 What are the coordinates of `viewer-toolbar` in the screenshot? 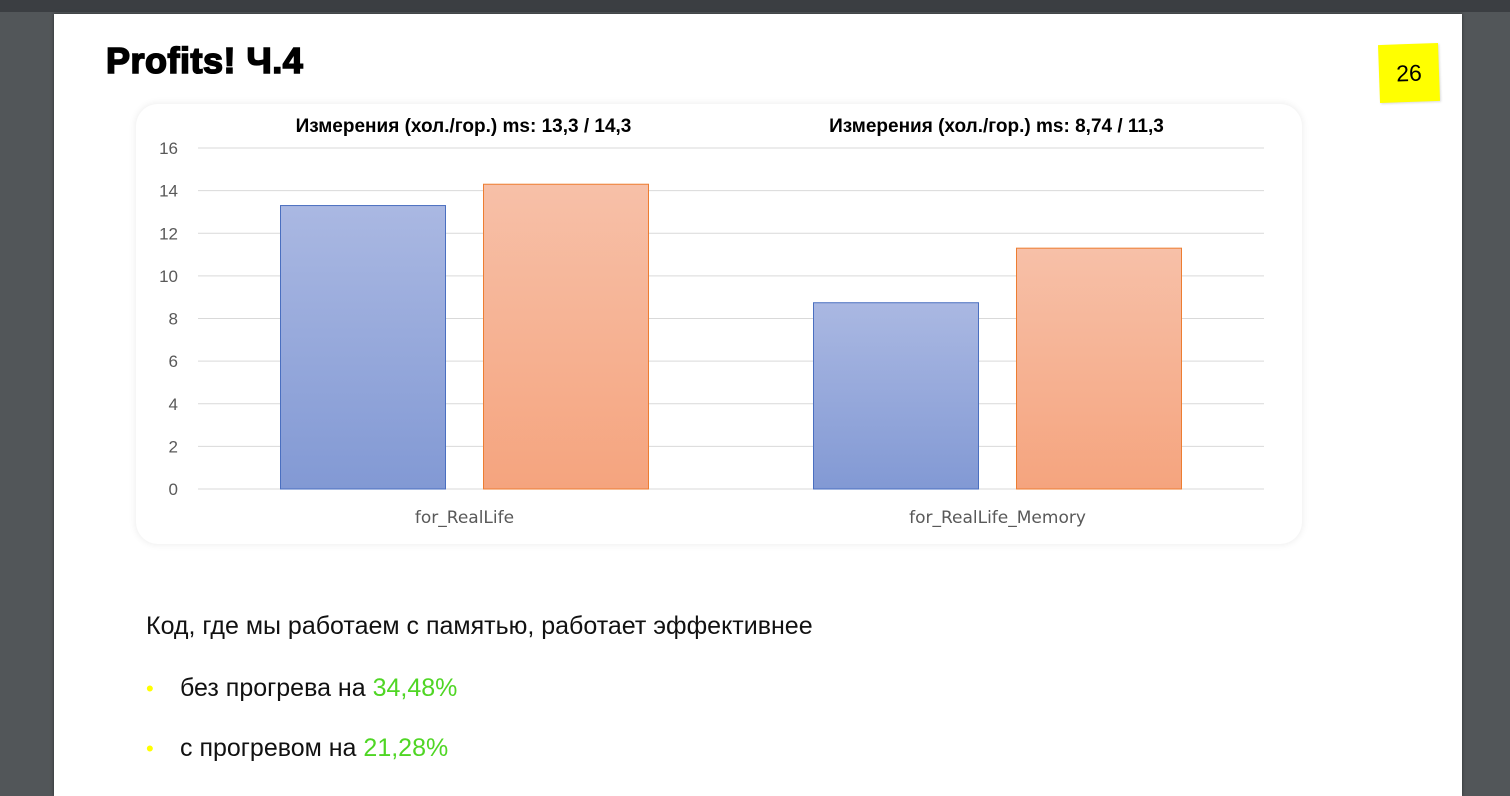 It's located at (755, 6).